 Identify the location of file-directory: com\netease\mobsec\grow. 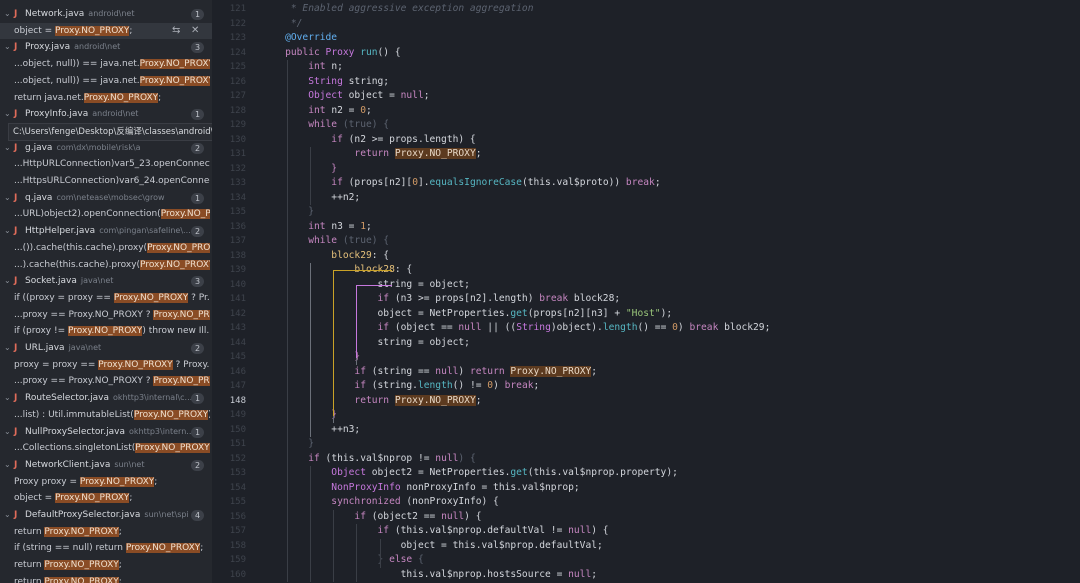
(110, 197).